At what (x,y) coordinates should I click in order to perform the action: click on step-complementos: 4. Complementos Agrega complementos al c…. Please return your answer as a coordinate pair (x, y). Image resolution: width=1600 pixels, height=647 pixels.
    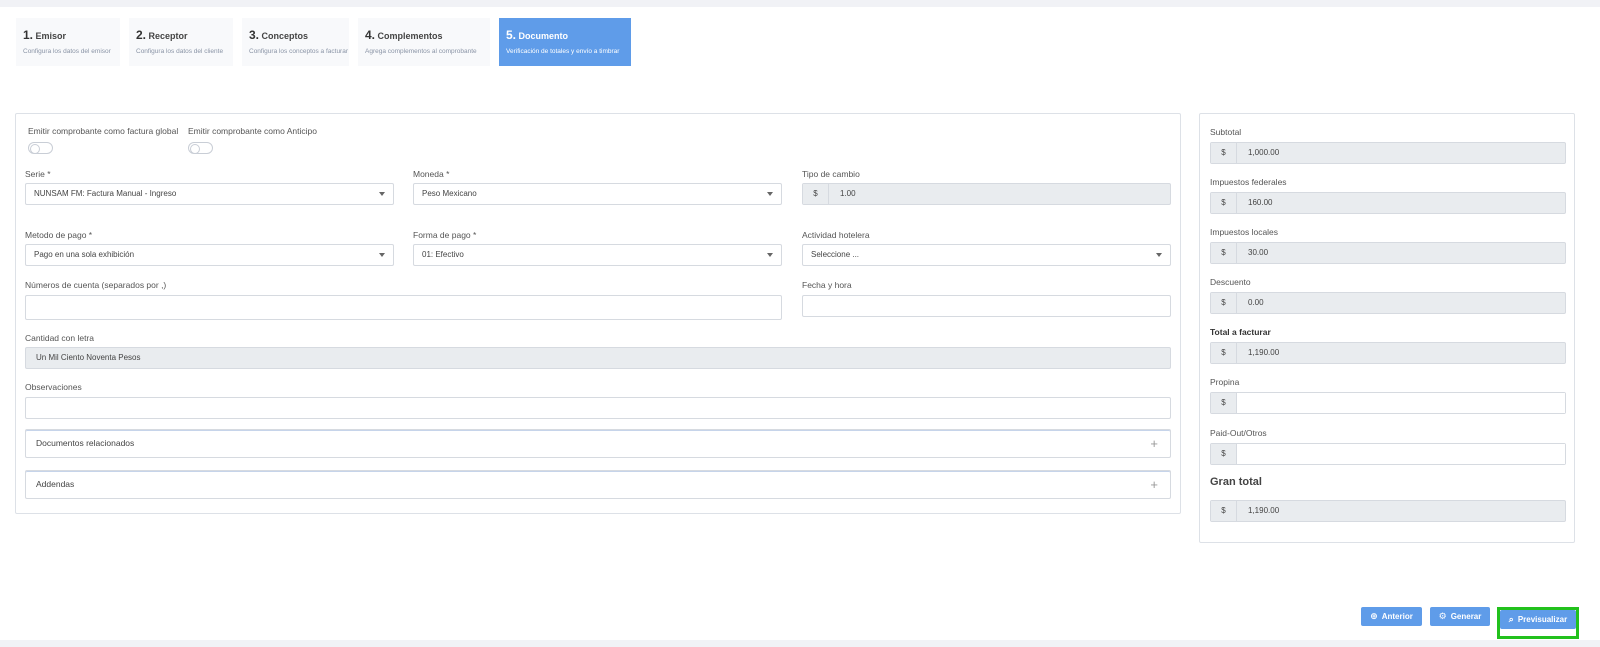
    Looking at the image, I should click on (424, 42).